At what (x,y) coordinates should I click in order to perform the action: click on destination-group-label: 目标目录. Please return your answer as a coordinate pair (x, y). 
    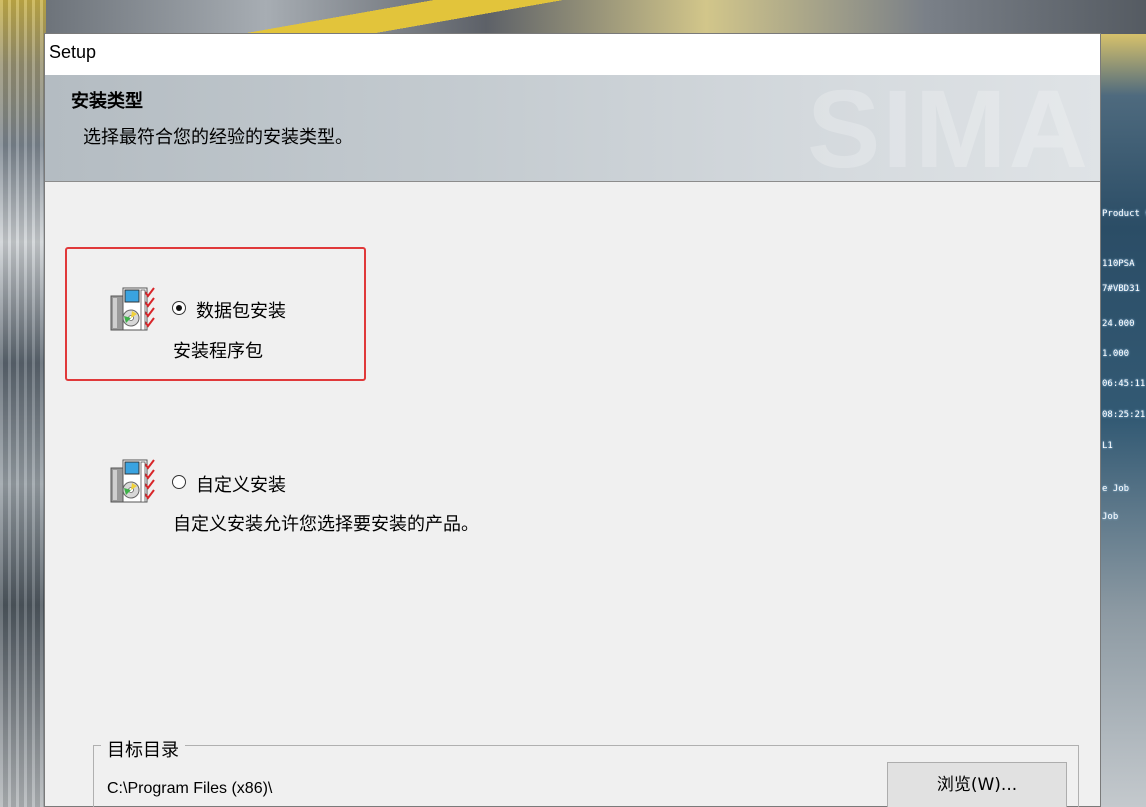
    Looking at the image, I should click on (143, 749).